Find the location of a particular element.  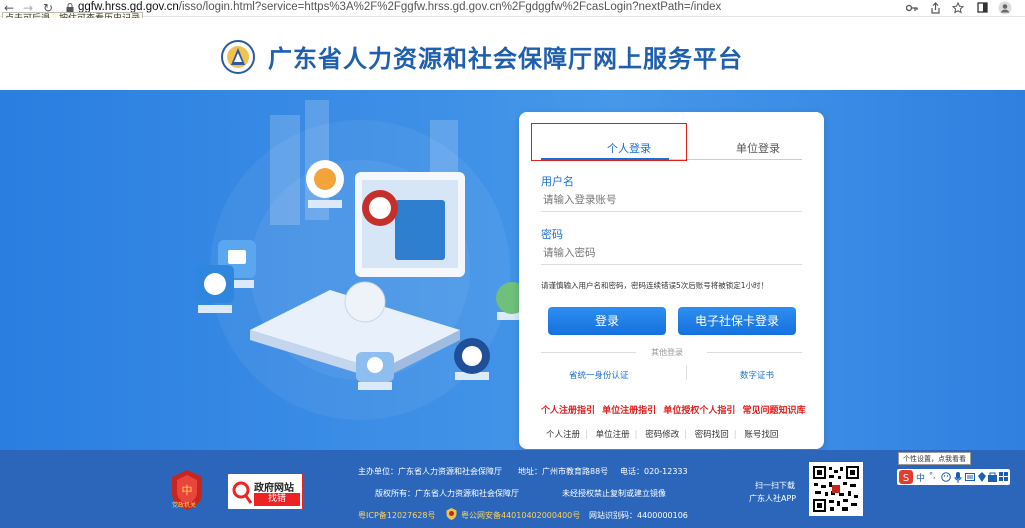

police-badge-icon is located at coordinates (451, 514).